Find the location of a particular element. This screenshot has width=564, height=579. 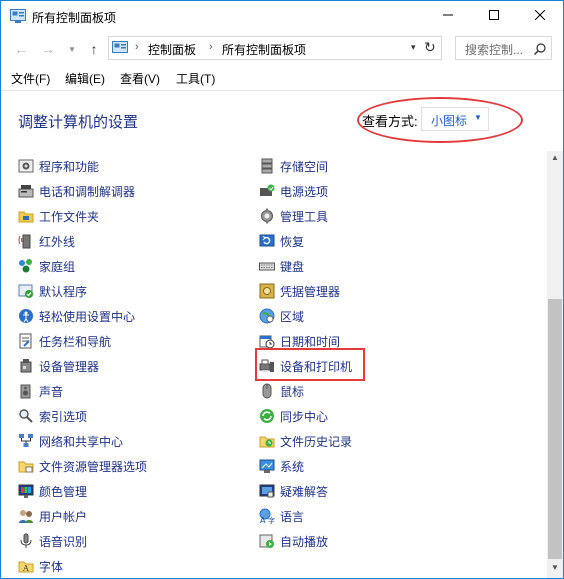

close-icon is located at coordinates (540, 16).